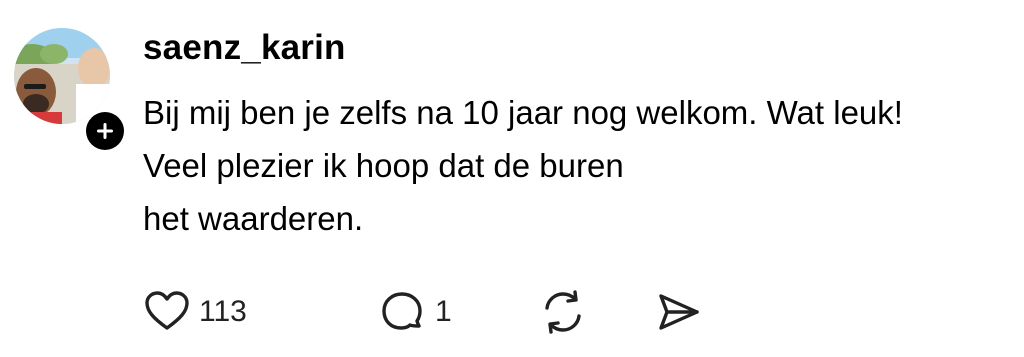 The height and width of the screenshot is (357, 1024). I want to click on post-text-line: het waarderen., so click(253, 218).